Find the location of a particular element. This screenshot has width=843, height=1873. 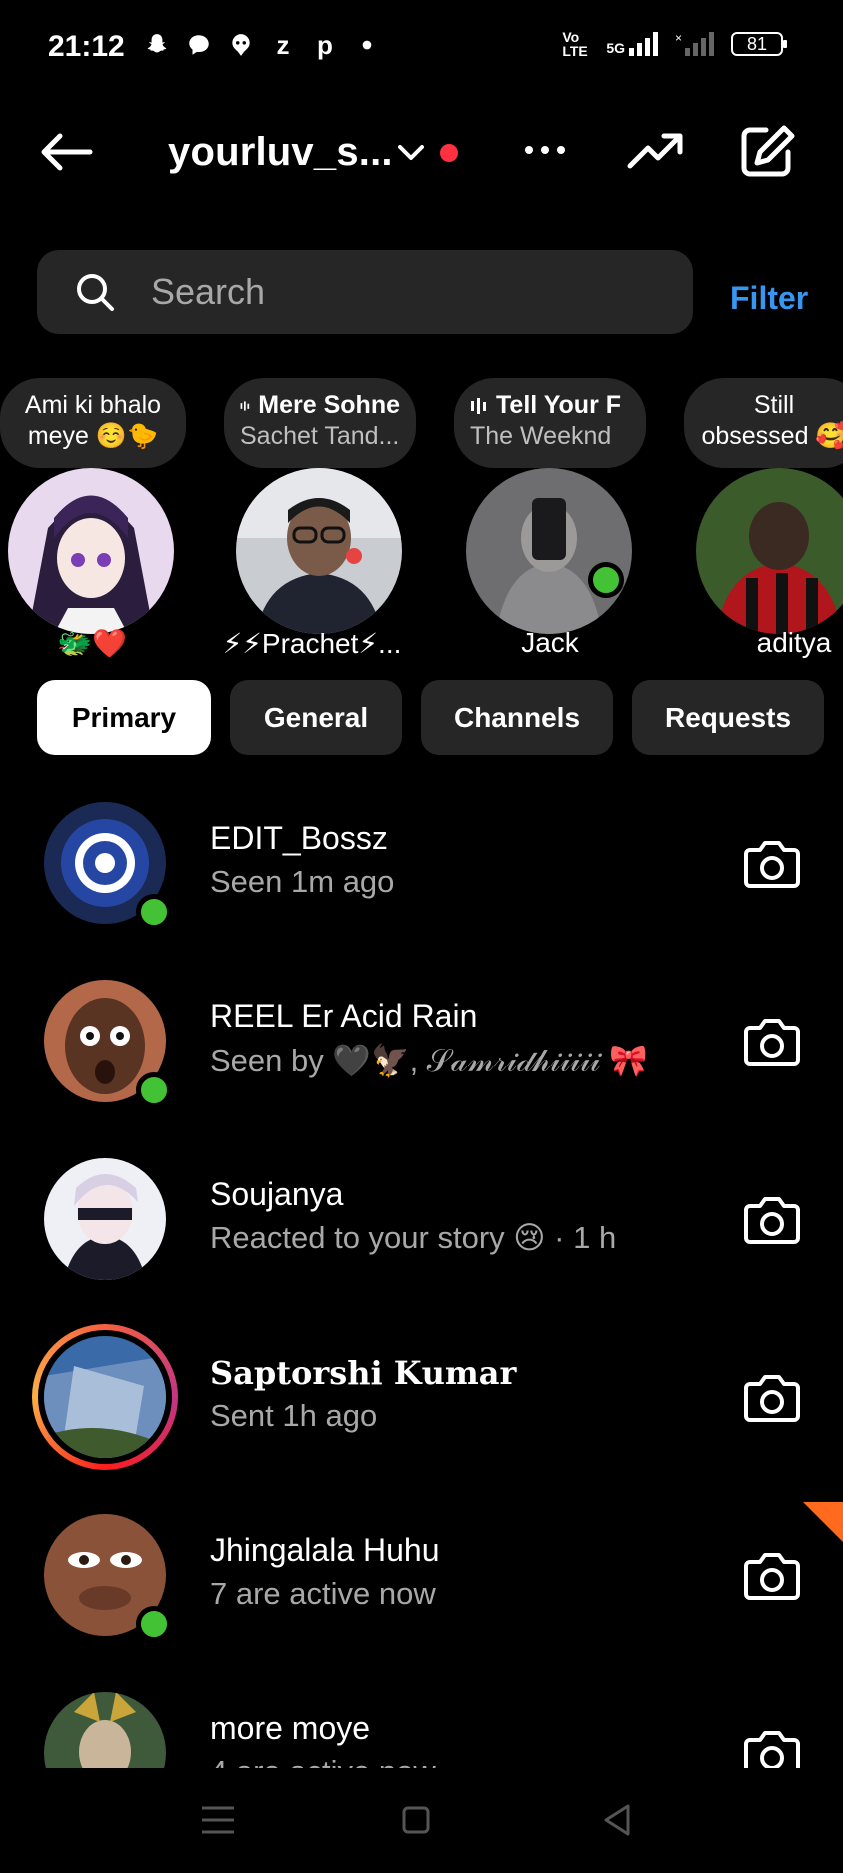

snapchat-icon is located at coordinates (157, 43).